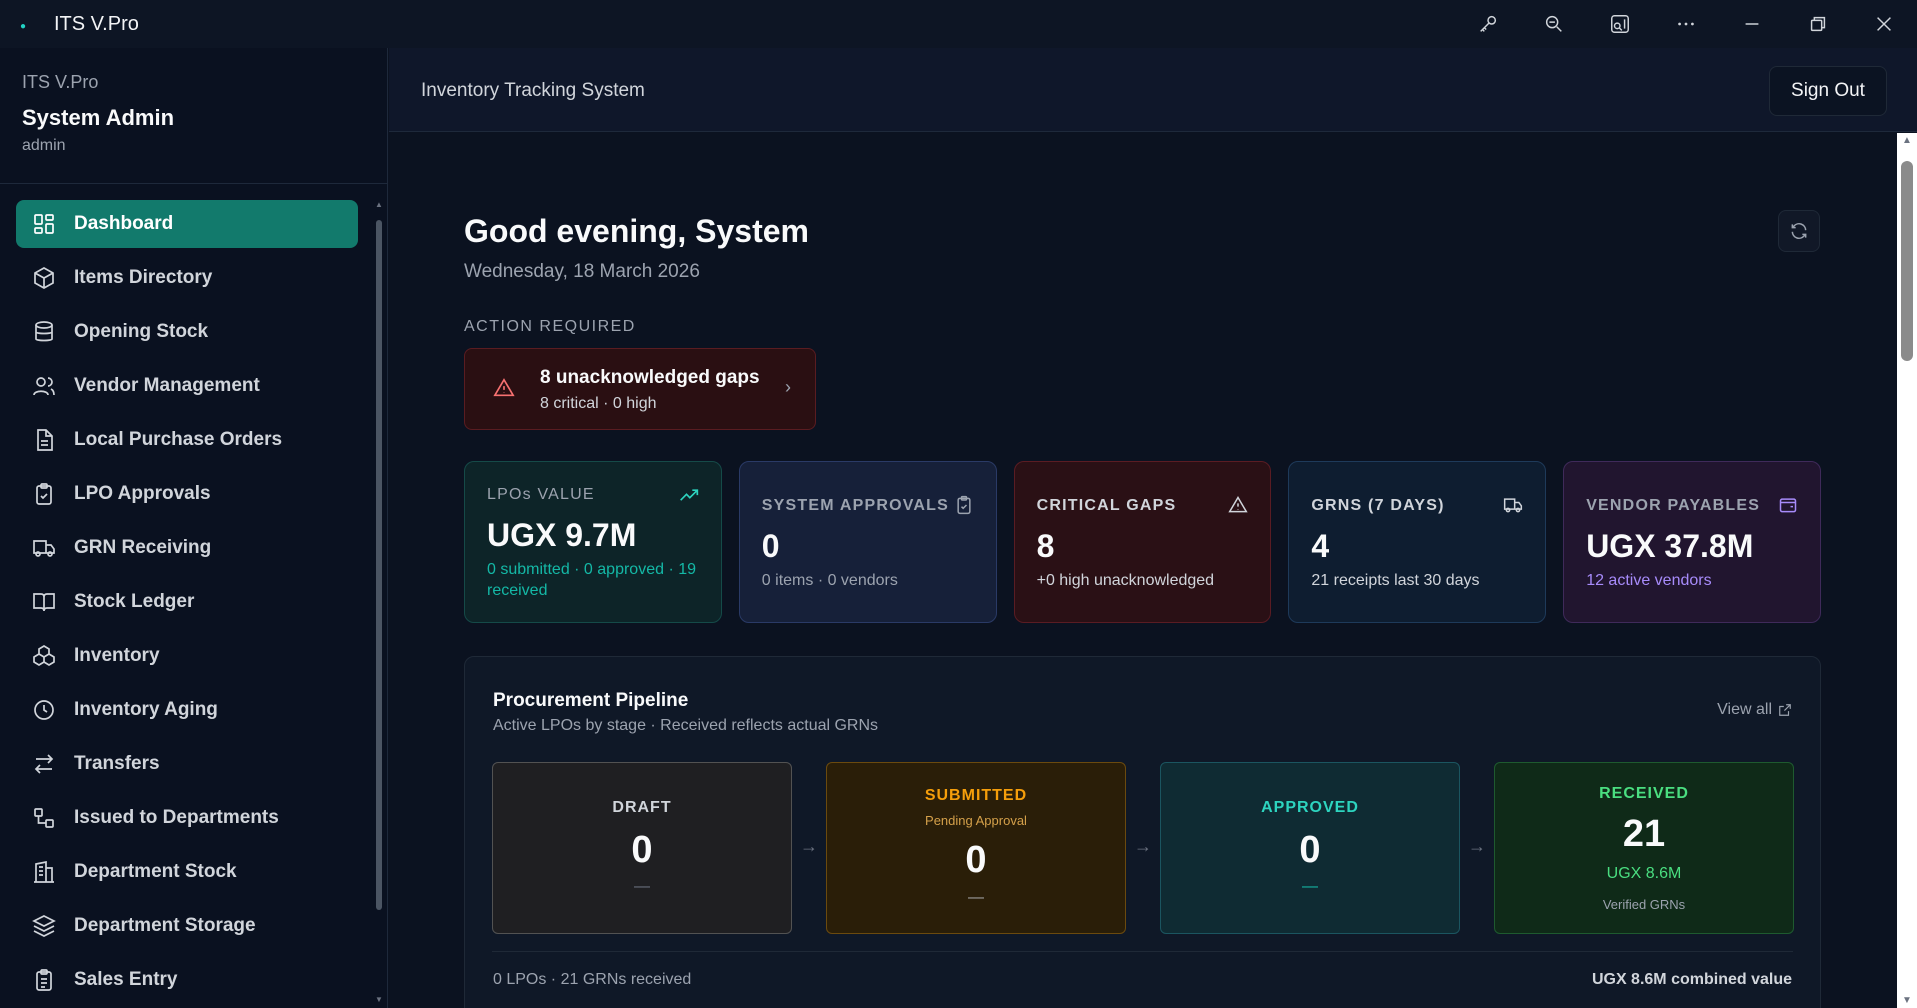  What do you see at coordinates (143, 277) in the screenshot?
I see `sidebar-item-label: Items Directory` at bounding box center [143, 277].